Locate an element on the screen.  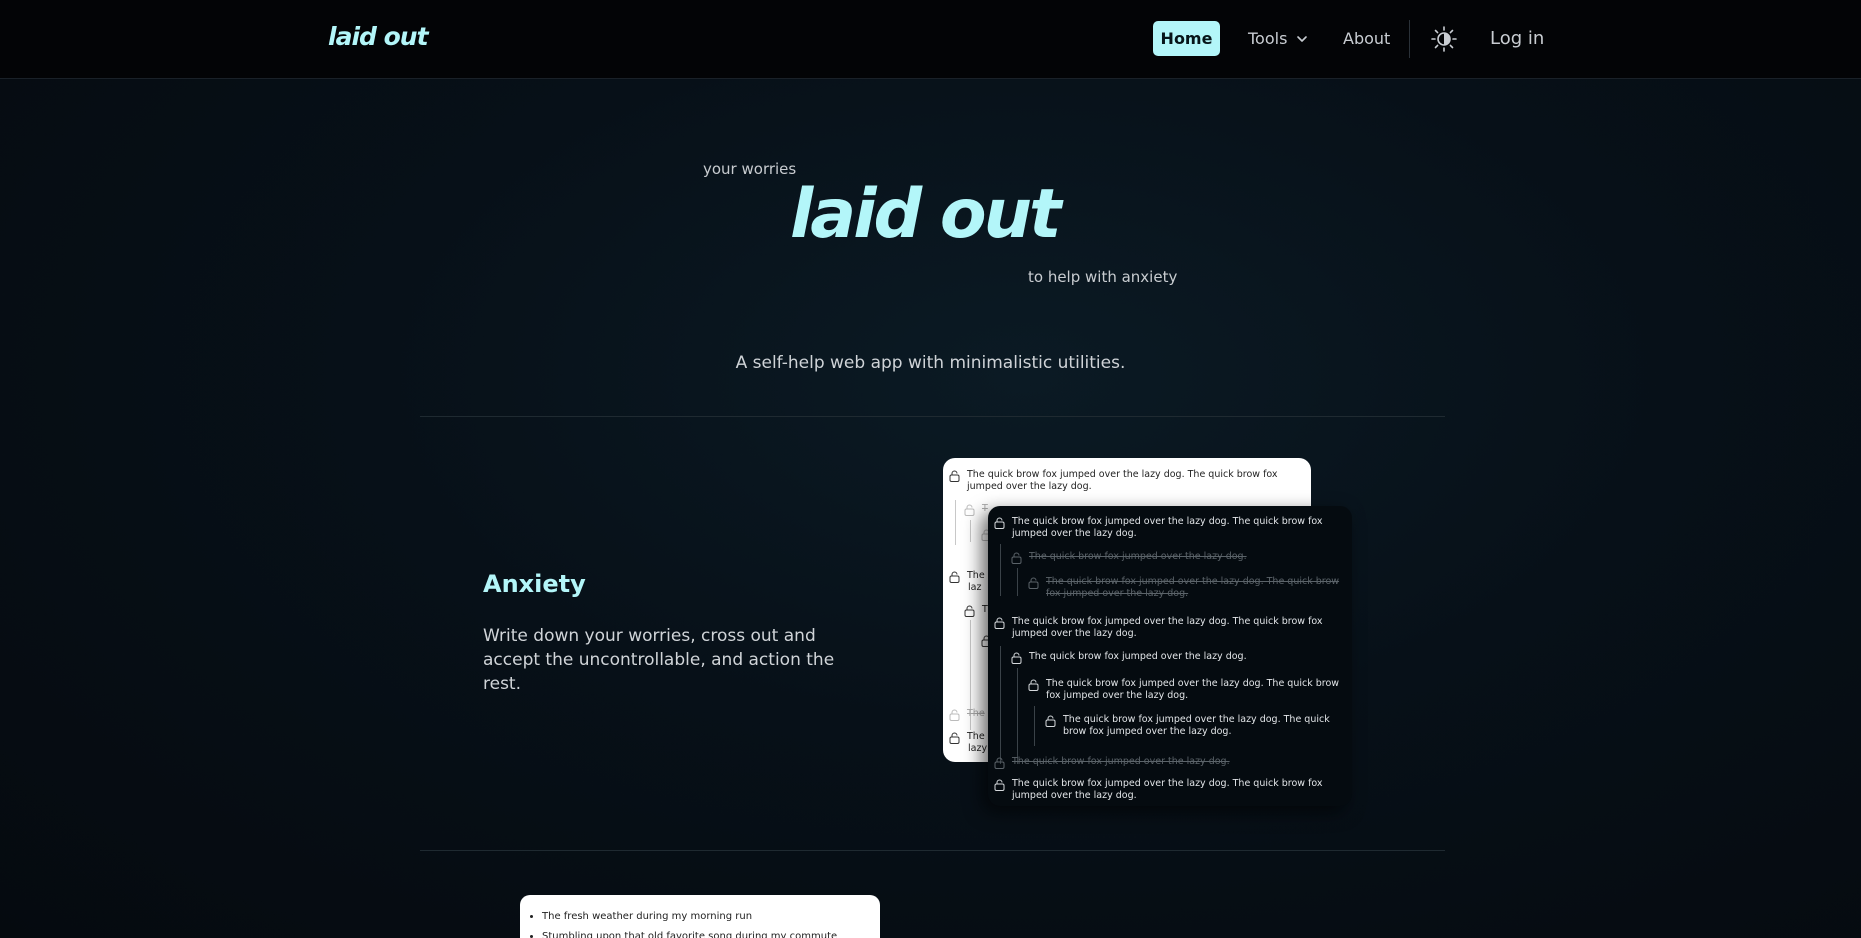
chevron-down-icon is located at coordinates (1302, 38).